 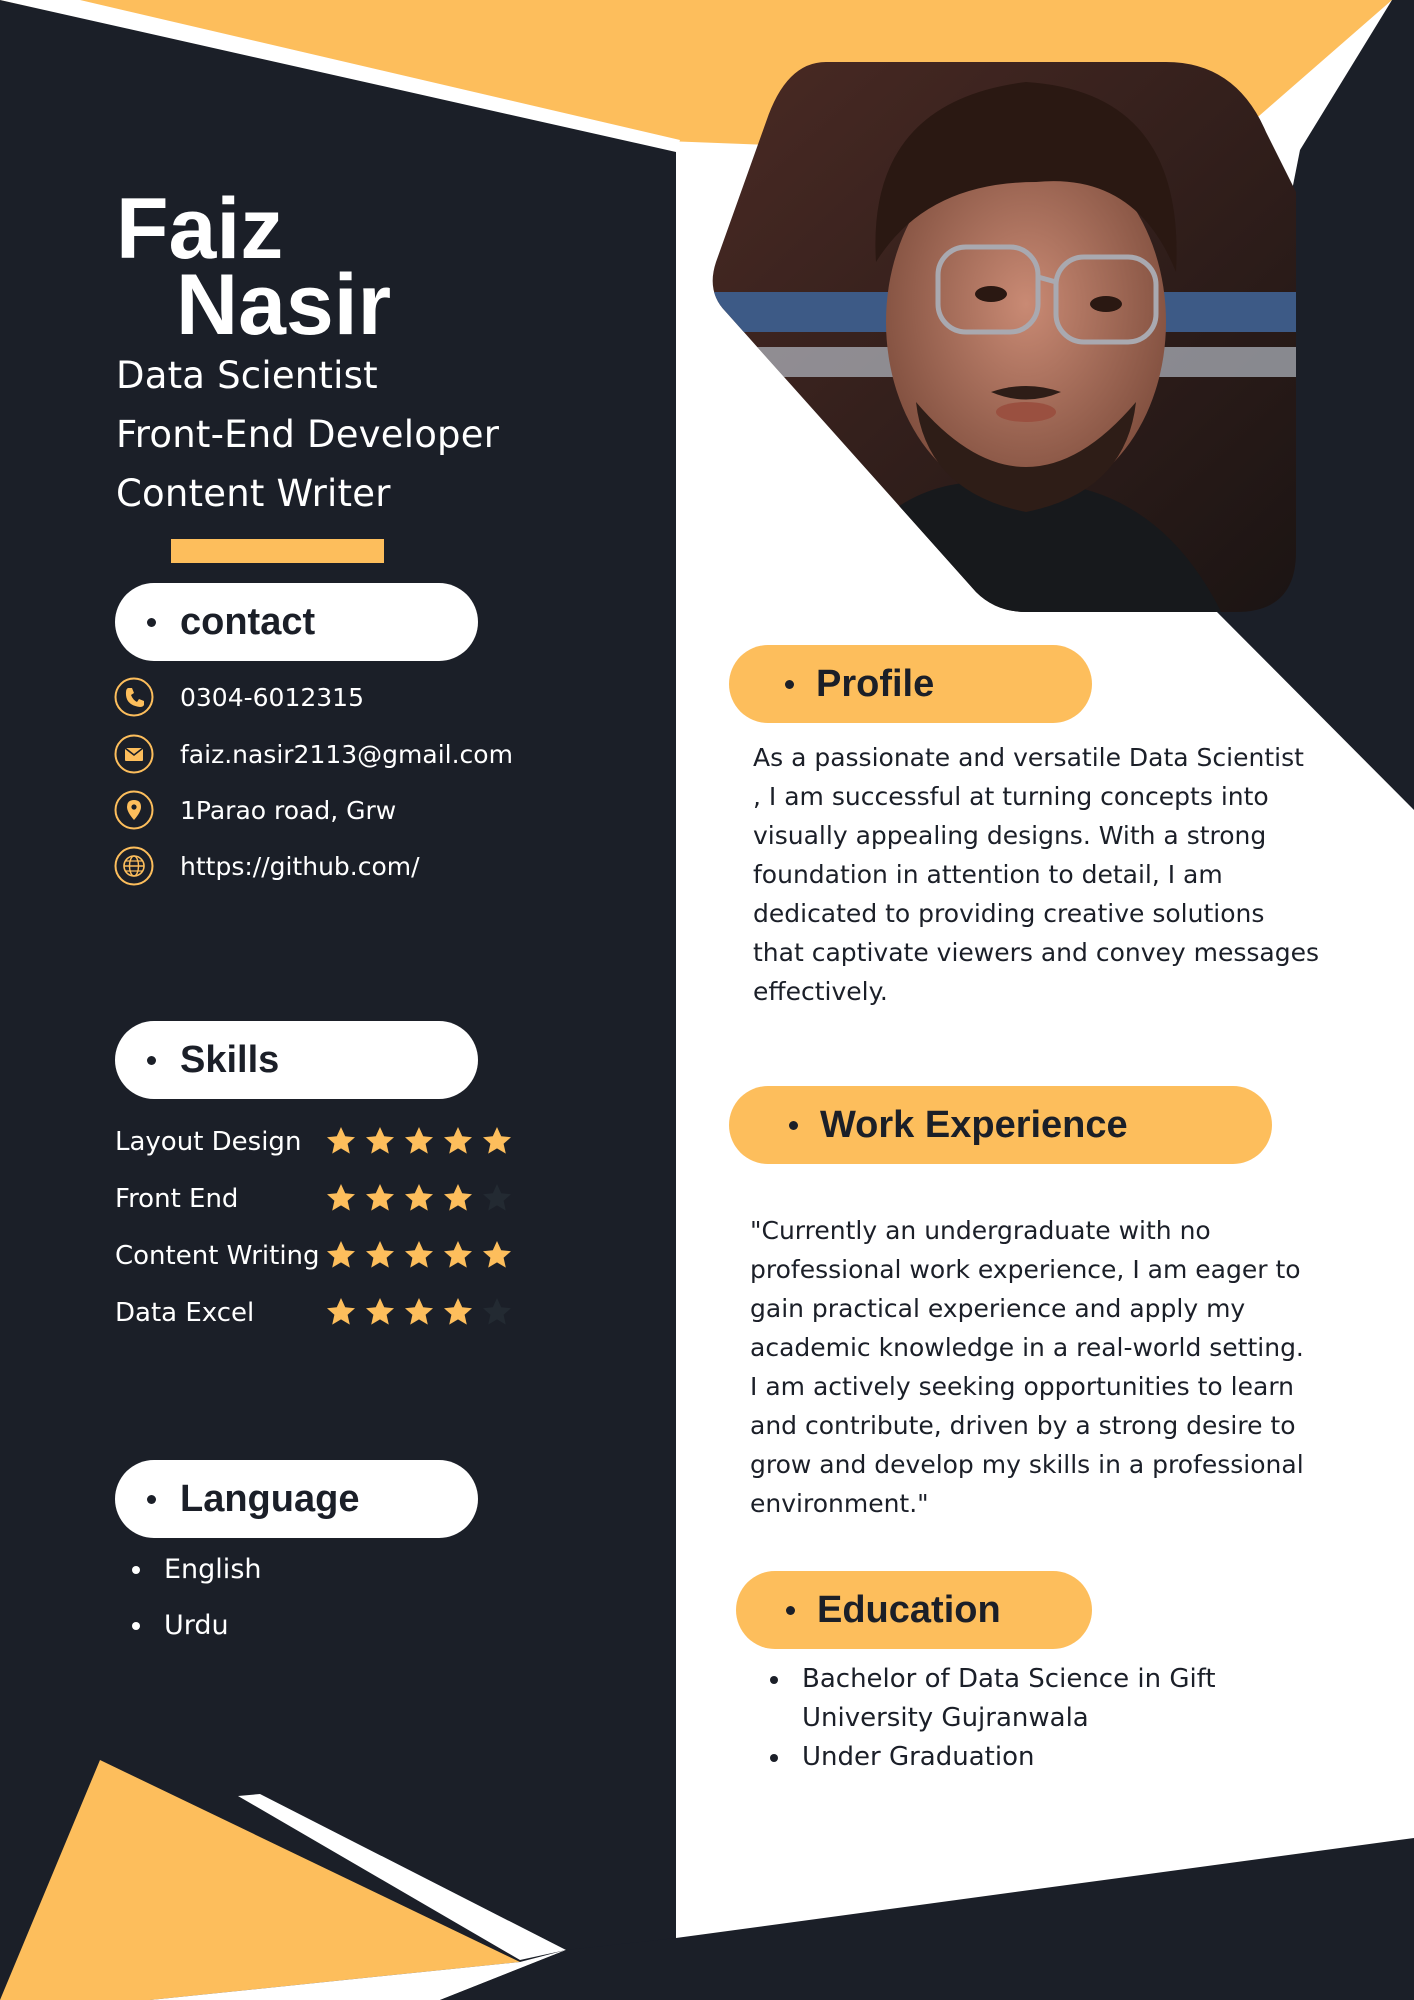 I want to click on profile-heading: Profile, so click(x=875, y=683).